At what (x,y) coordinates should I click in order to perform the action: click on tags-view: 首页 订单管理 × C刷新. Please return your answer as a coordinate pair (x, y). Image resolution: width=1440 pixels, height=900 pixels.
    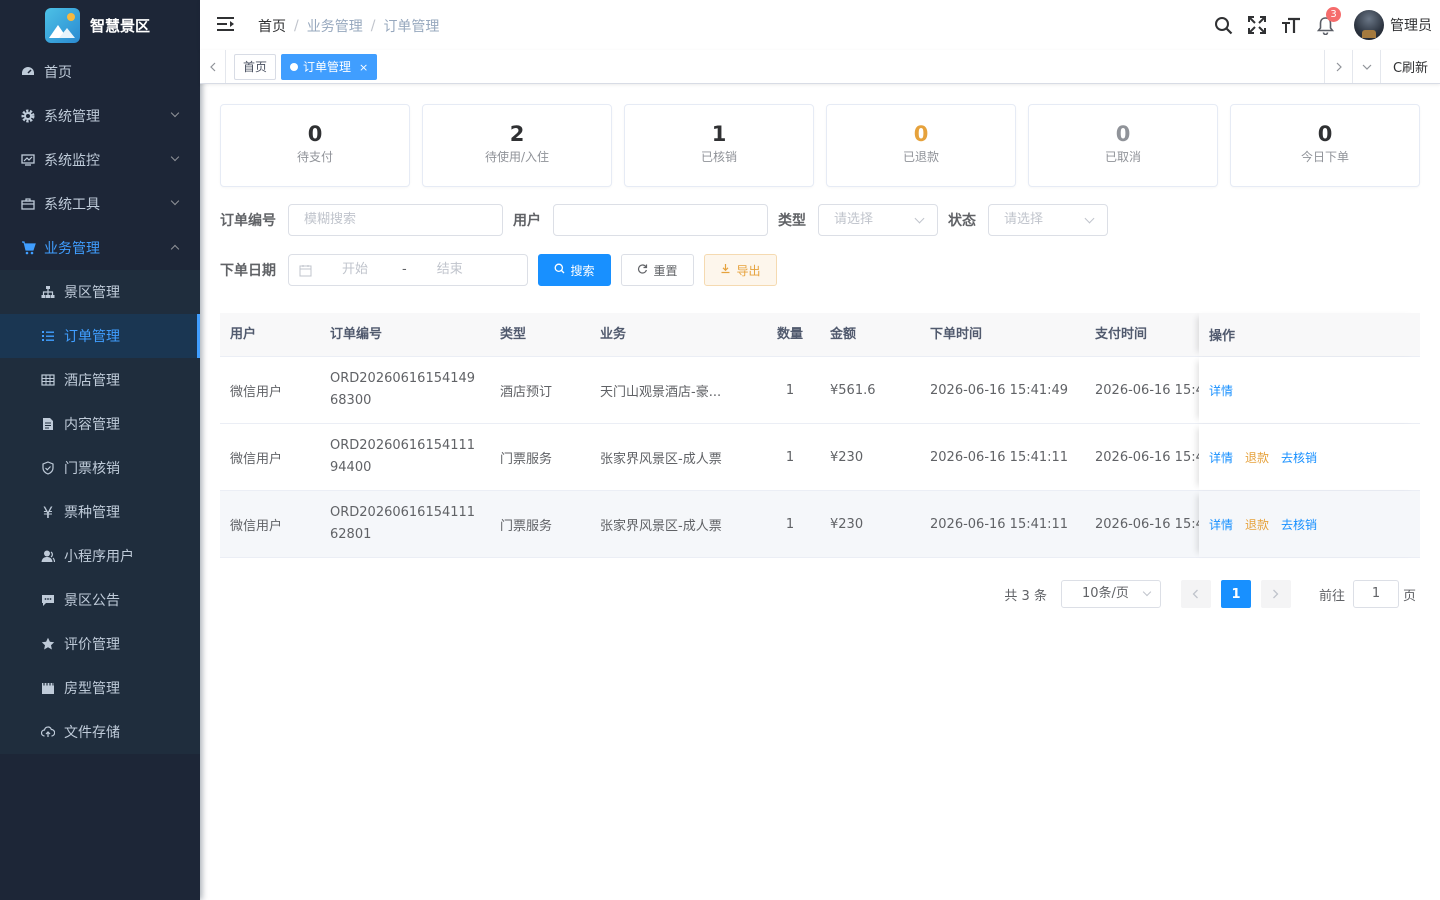
    Looking at the image, I should click on (820, 67).